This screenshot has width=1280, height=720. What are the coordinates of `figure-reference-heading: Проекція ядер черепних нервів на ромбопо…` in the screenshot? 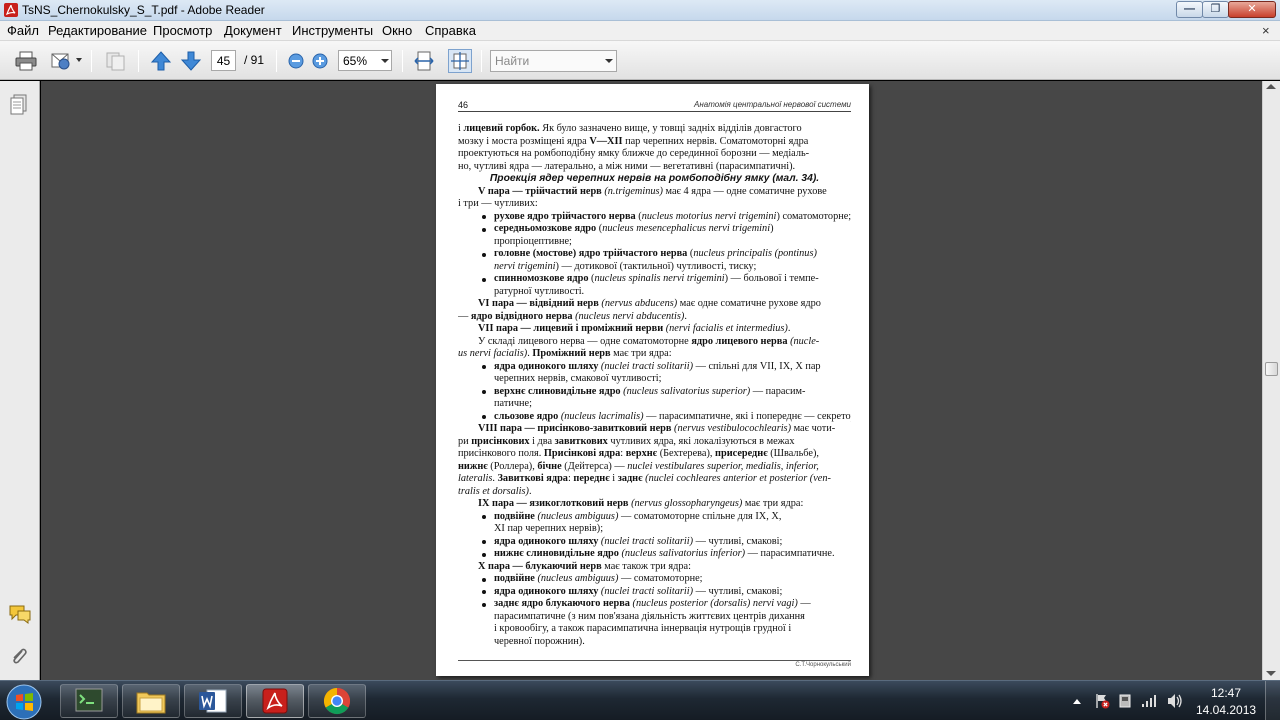 It's located at (654, 178).